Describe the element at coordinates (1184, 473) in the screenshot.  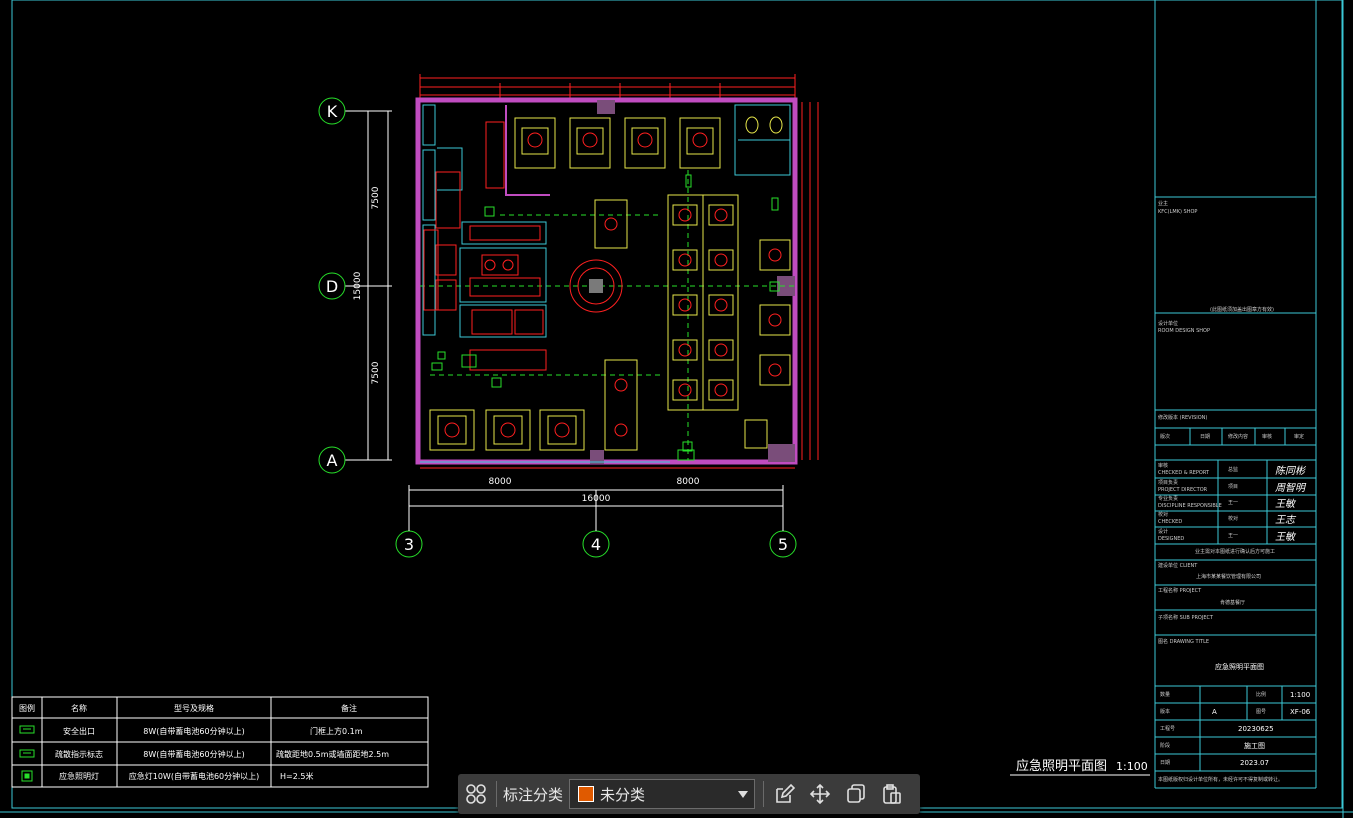
I see `tb-staff-sub: CHECKED & REPORT` at that location.